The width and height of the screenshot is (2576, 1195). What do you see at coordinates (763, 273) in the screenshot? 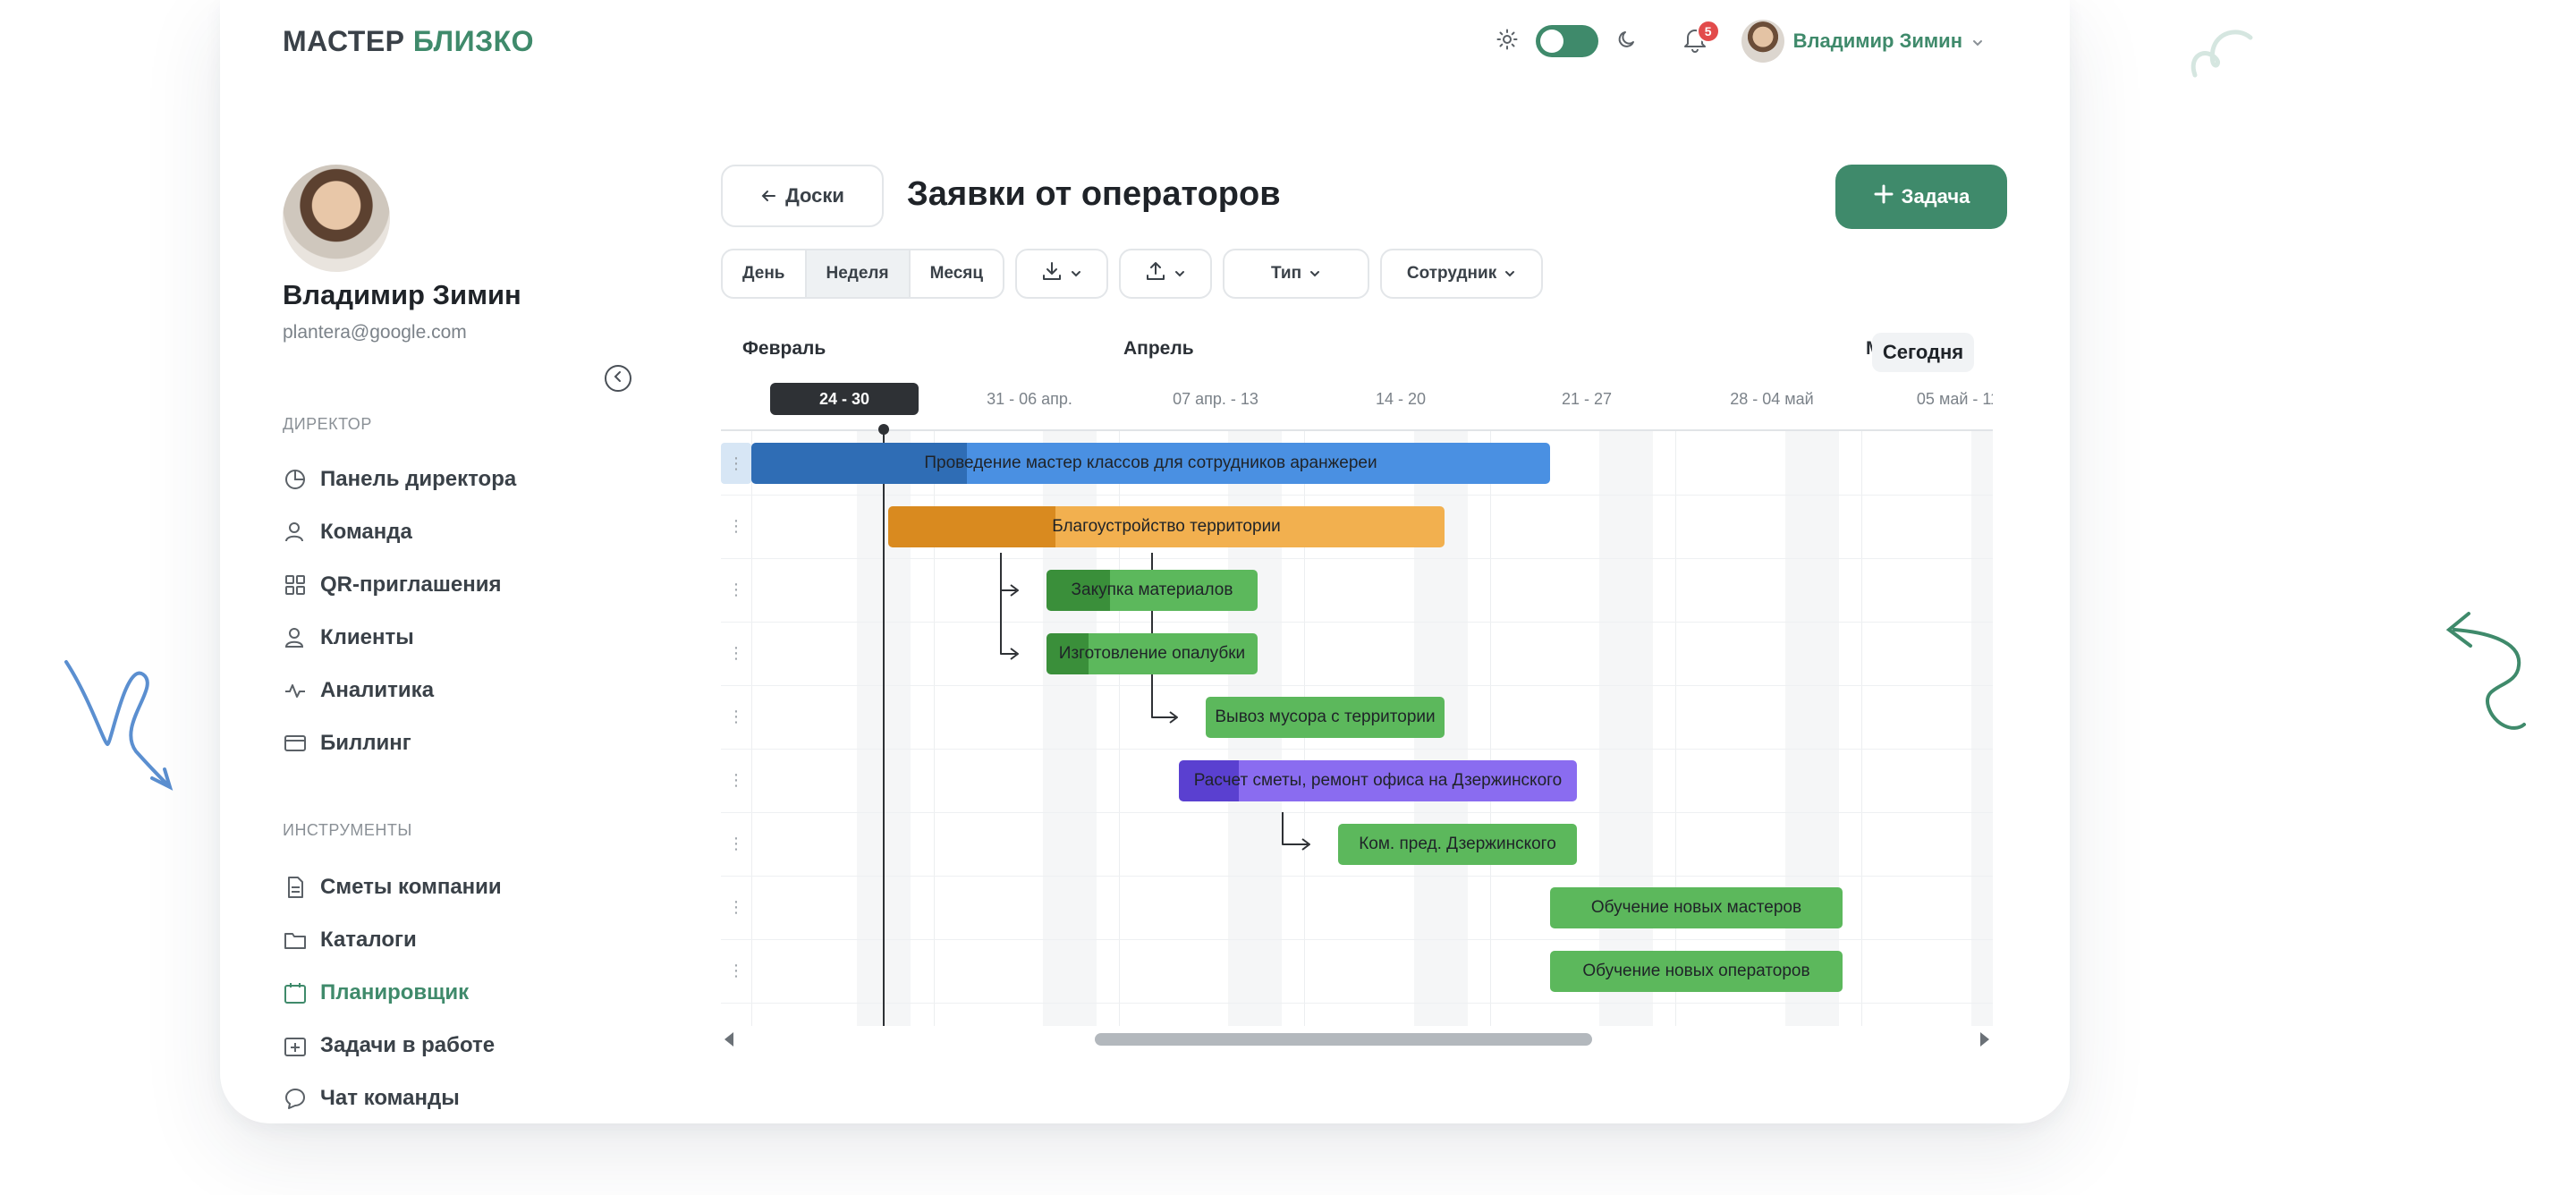
I see `view-day-button: День` at bounding box center [763, 273].